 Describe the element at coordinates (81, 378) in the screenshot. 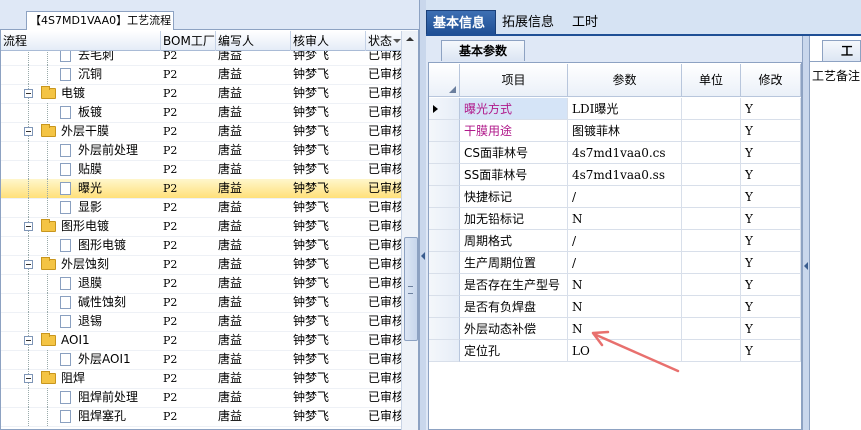

I see `tree-node: 阻焊` at that location.